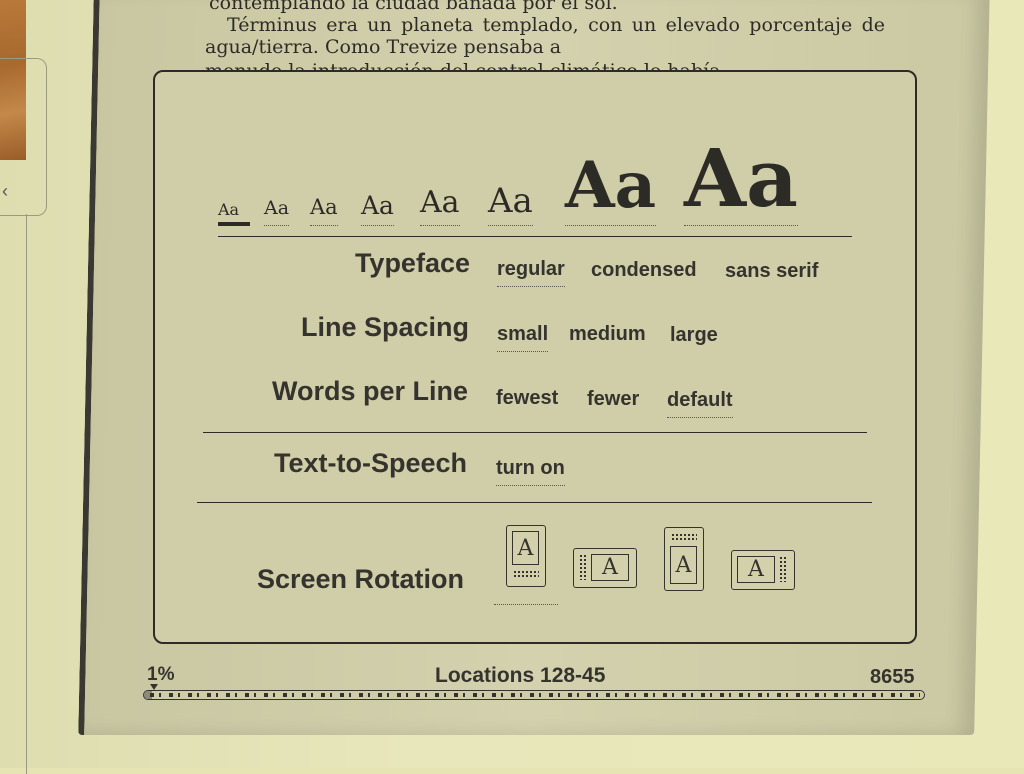  I want to click on chevron-left-icon: ‹, so click(5, 191).